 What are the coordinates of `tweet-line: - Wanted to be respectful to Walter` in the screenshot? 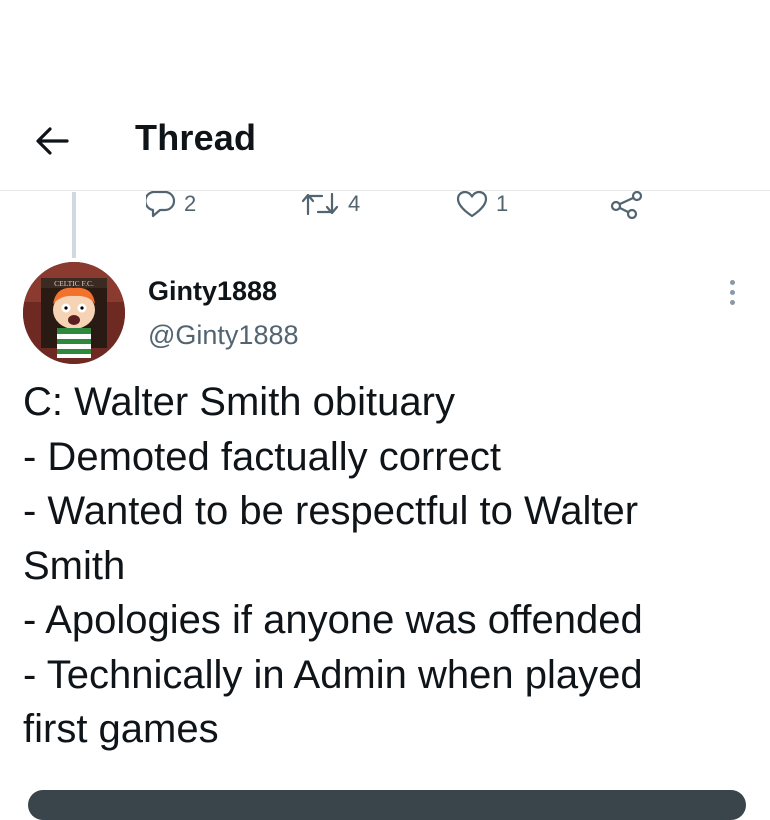 It's located at (331, 511).